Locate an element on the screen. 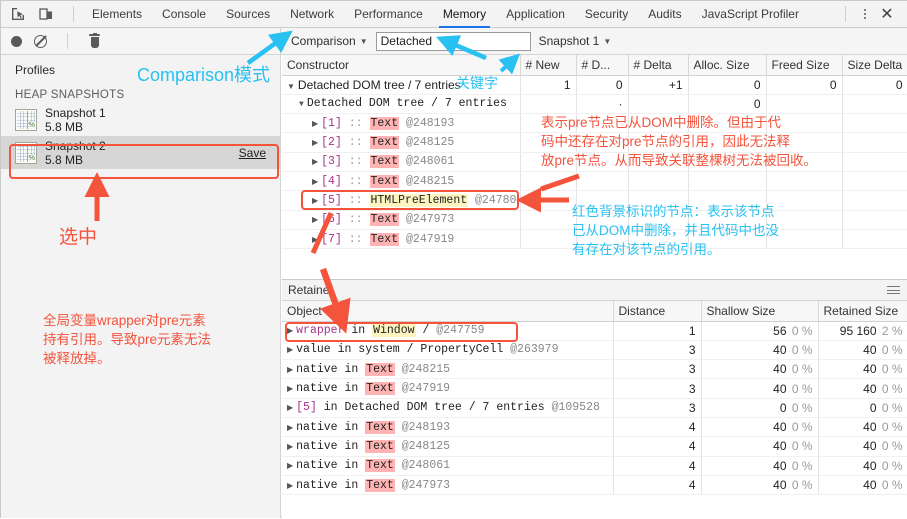 This screenshot has height=519, width=907. table-row: ▶ native in Text @248125 4 40 0 % 40 0 % is located at coordinates (594, 446).